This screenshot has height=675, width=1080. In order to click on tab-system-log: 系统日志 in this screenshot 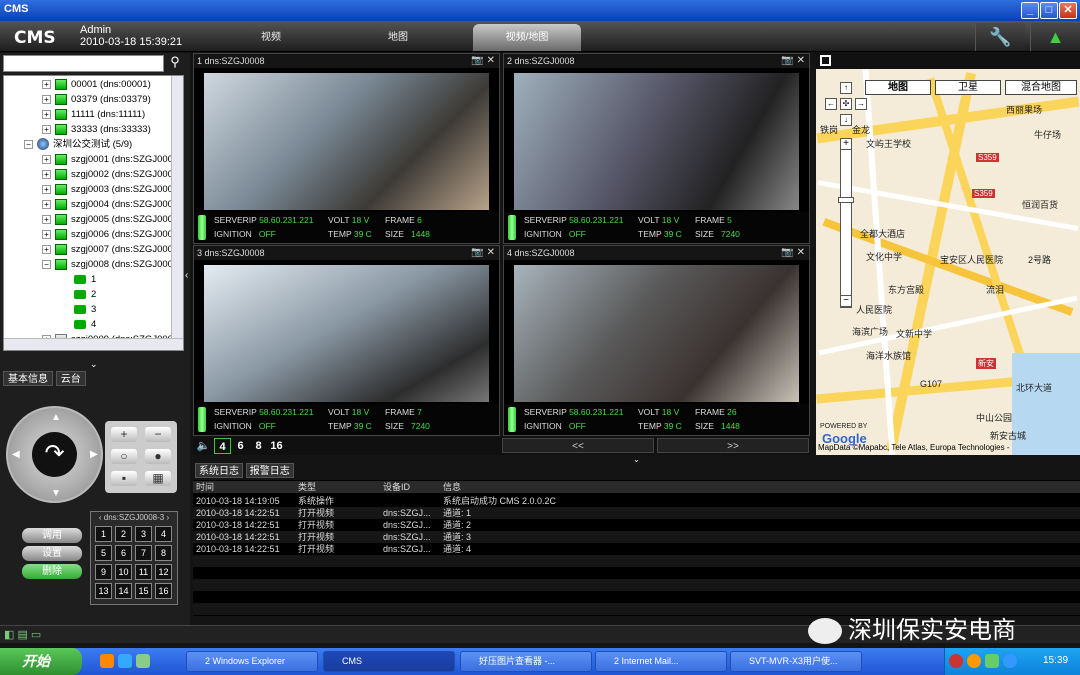, I will do `click(219, 470)`.